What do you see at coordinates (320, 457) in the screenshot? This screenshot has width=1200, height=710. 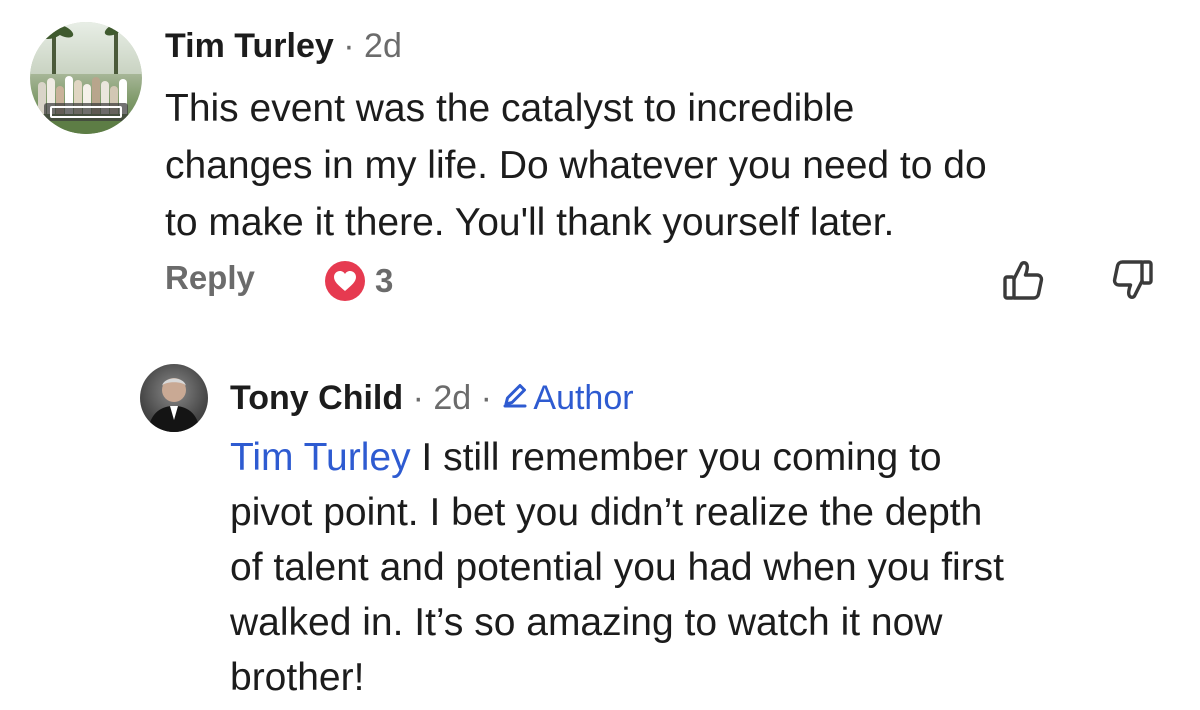 I see `mention-link: Tim Turley` at bounding box center [320, 457].